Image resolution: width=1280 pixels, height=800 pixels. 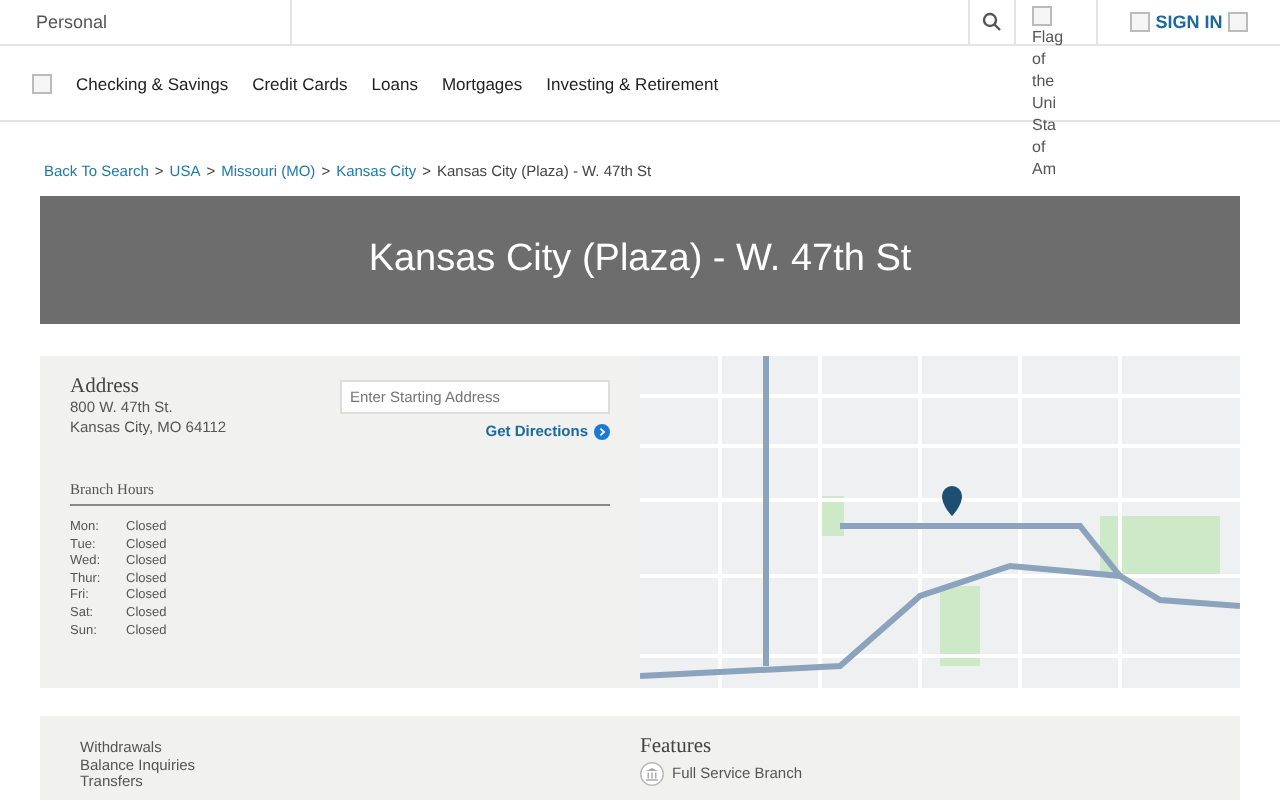 What do you see at coordinates (146, 22) in the screenshot?
I see `personal-tab: Personal` at bounding box center [146, 22].